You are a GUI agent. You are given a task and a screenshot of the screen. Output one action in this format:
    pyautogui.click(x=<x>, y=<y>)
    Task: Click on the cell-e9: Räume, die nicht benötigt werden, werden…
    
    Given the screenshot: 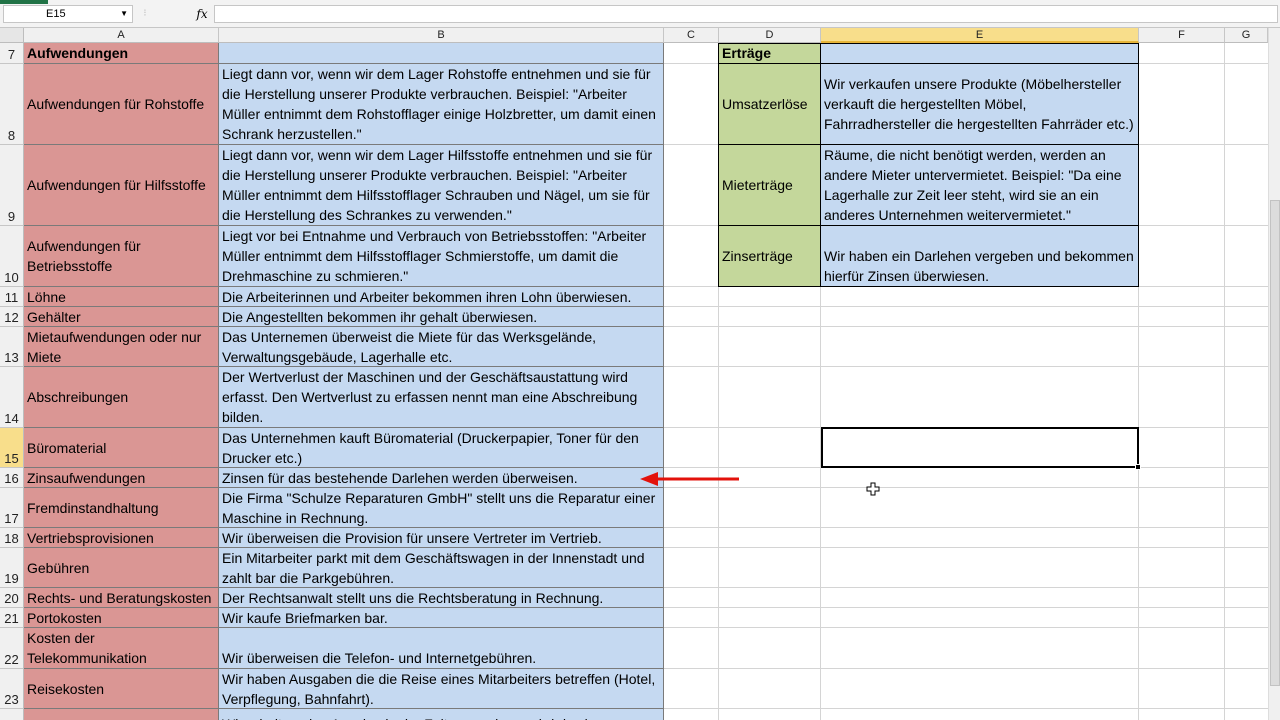 What is the action you would take?
    pyautogui.click(x=980, y=185)
    